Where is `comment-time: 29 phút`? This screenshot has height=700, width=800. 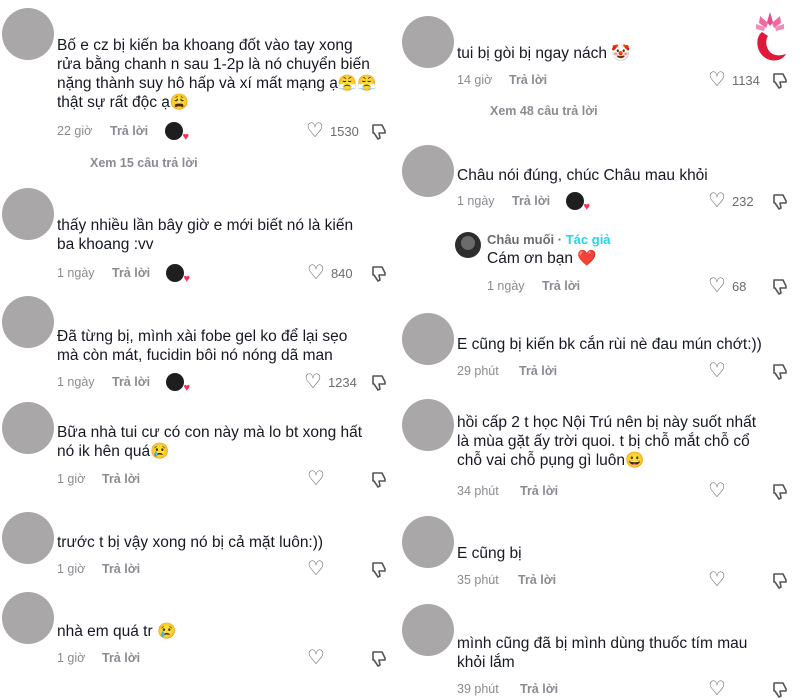
comment-time: 29 phút is located at coordinates (478, 371).